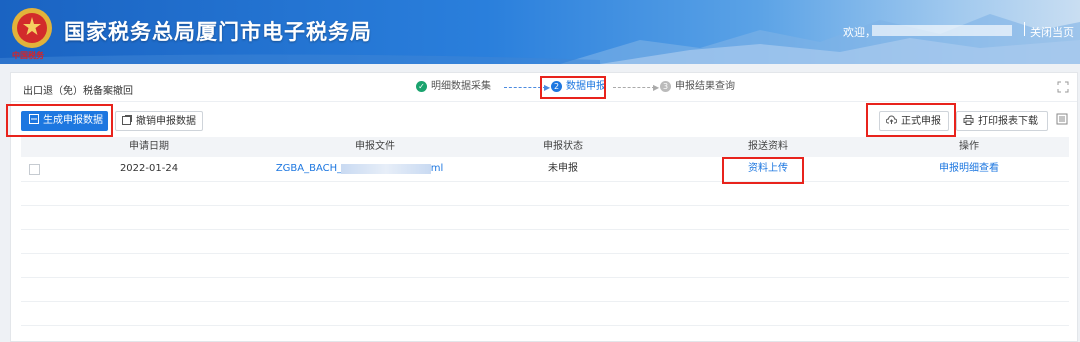 The height and width of the screenshot is (342, 1080). I want to click on cell-date: 2022-01-24, so click(149, 168).